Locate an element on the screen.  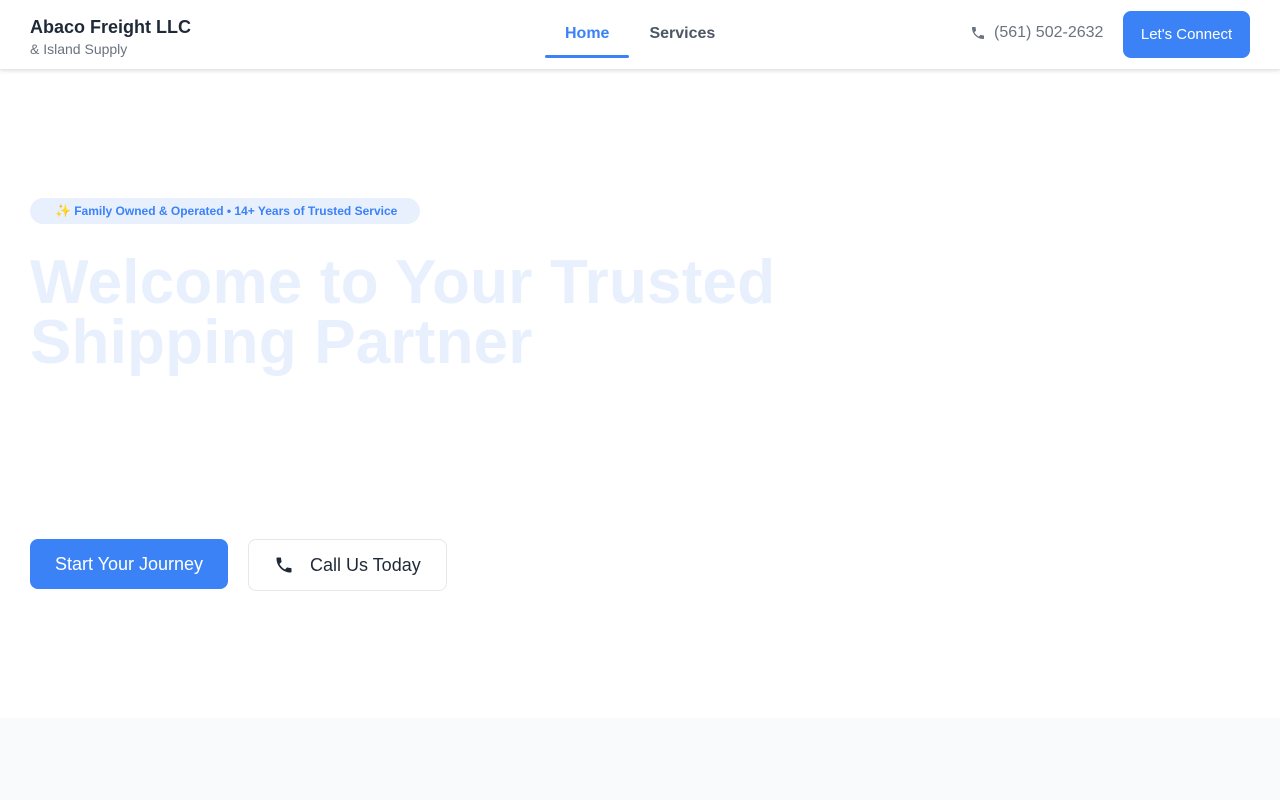
next-section-band is located at coordinates (640, 759).